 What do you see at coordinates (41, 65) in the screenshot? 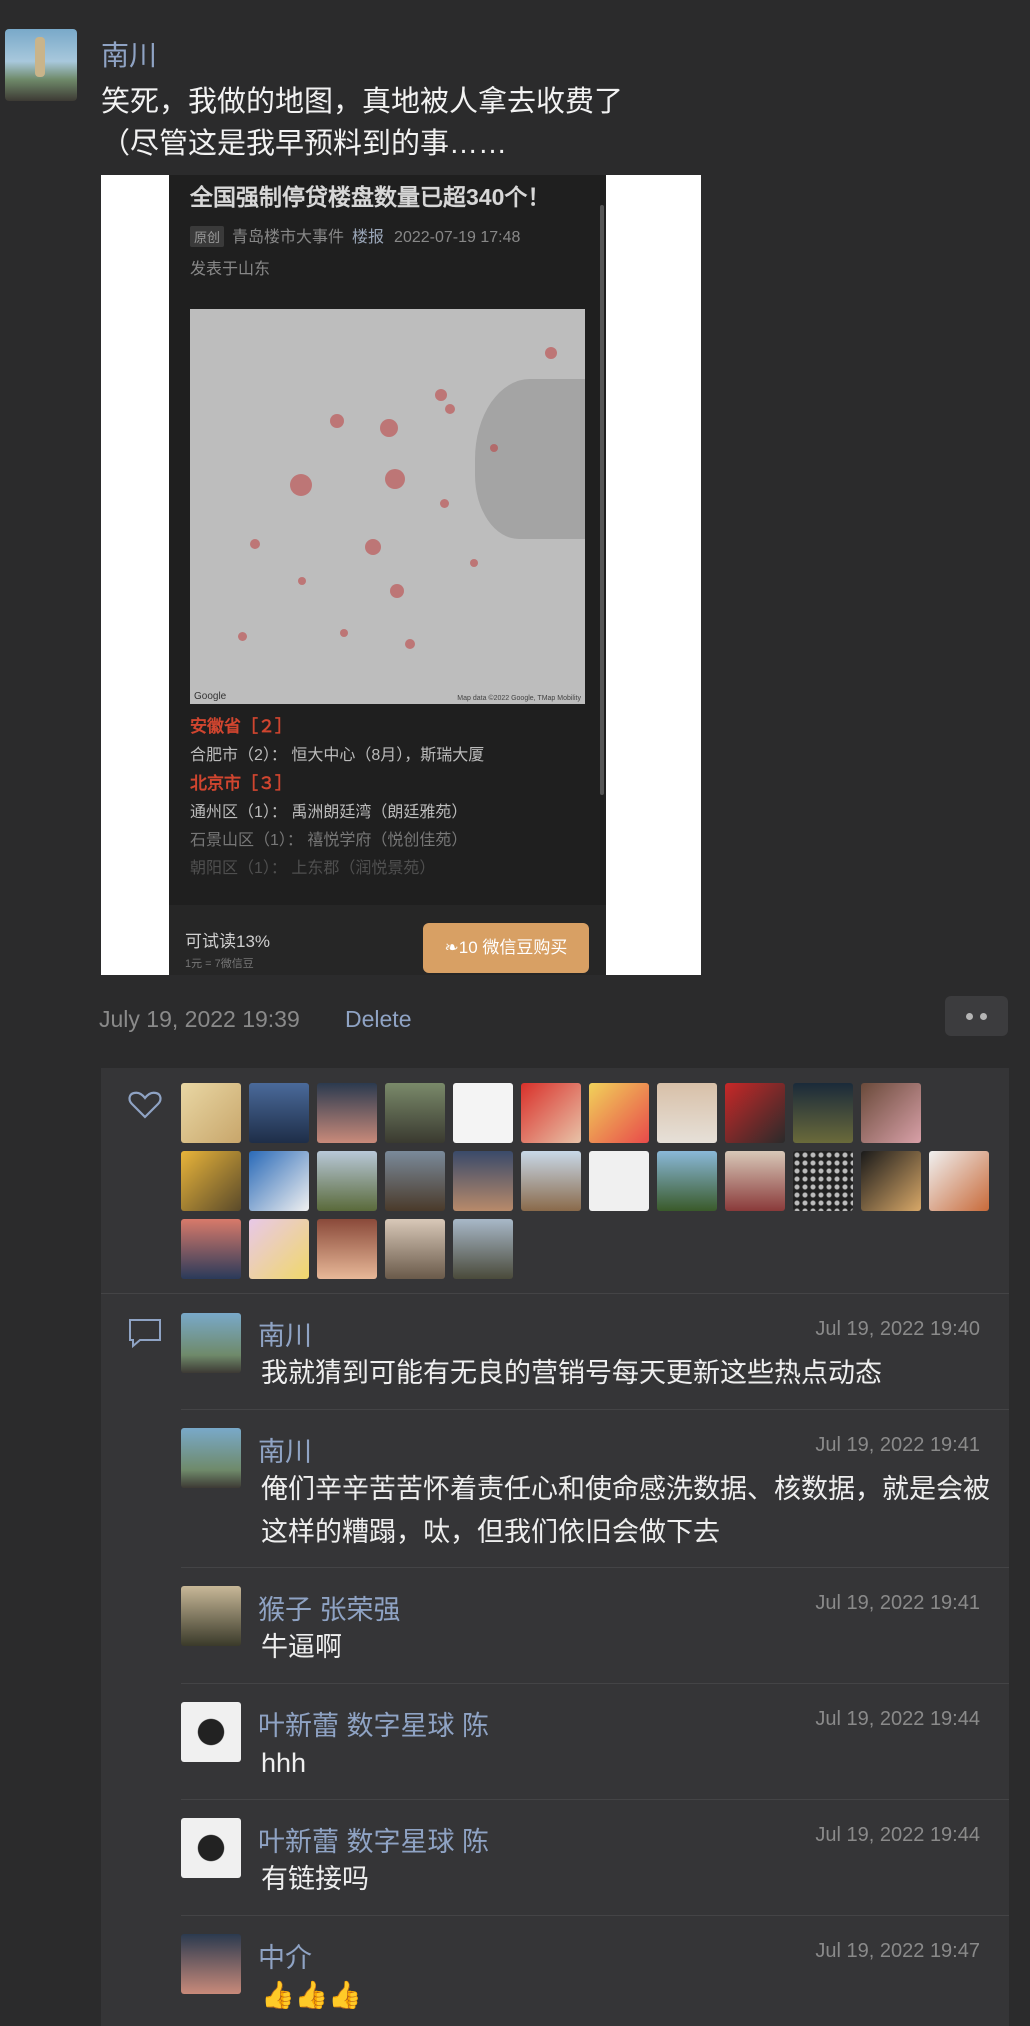
I see `author-avatar` at bounding box center [41, 65].